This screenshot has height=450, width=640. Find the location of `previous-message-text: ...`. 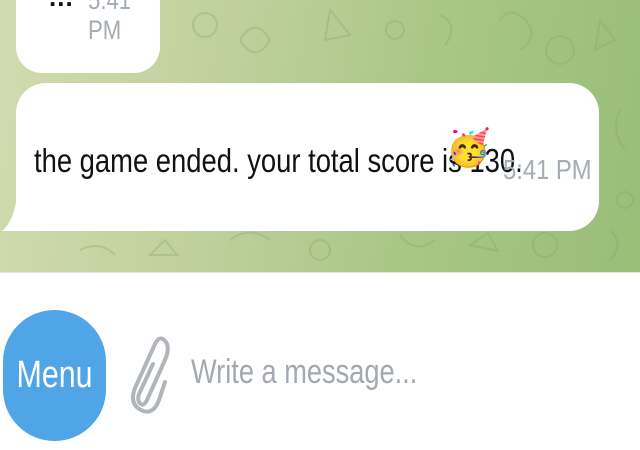

previous-message-text: ... is located at coordinates (61, 6).